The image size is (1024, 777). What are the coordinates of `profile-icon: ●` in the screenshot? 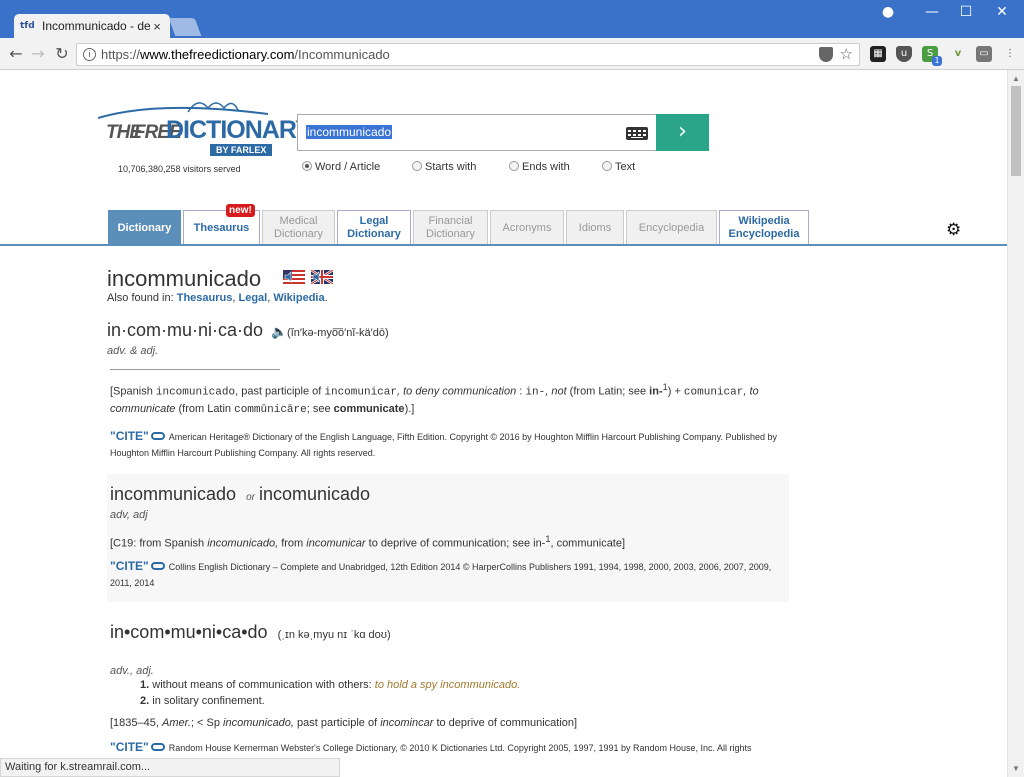 It's located at (888, 12).